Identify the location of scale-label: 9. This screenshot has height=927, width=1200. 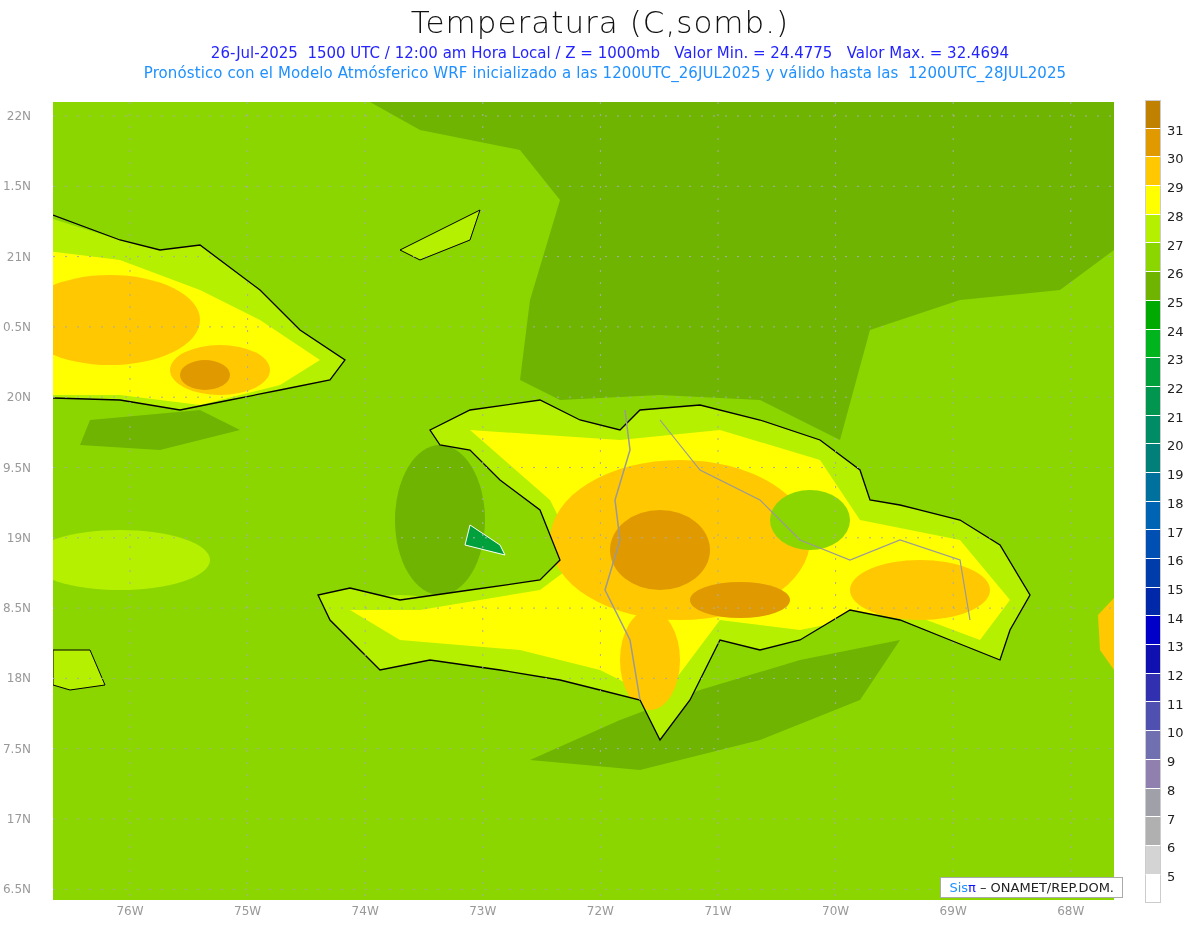
(1171, 761).